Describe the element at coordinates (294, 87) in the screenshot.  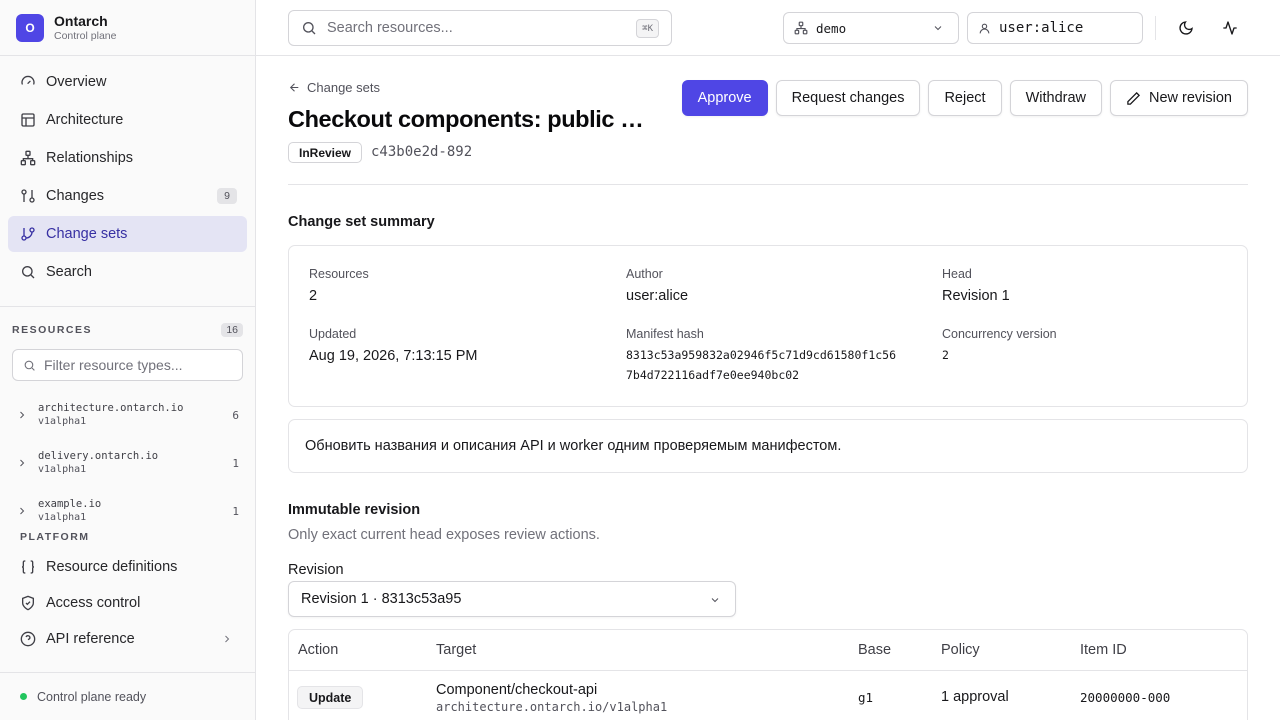
I see `arrow-left-icon` at that location.